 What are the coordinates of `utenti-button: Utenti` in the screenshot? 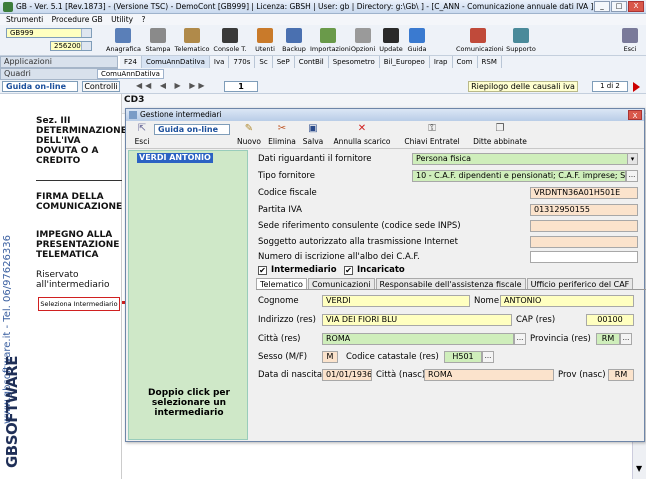 It's located at (265, 41).